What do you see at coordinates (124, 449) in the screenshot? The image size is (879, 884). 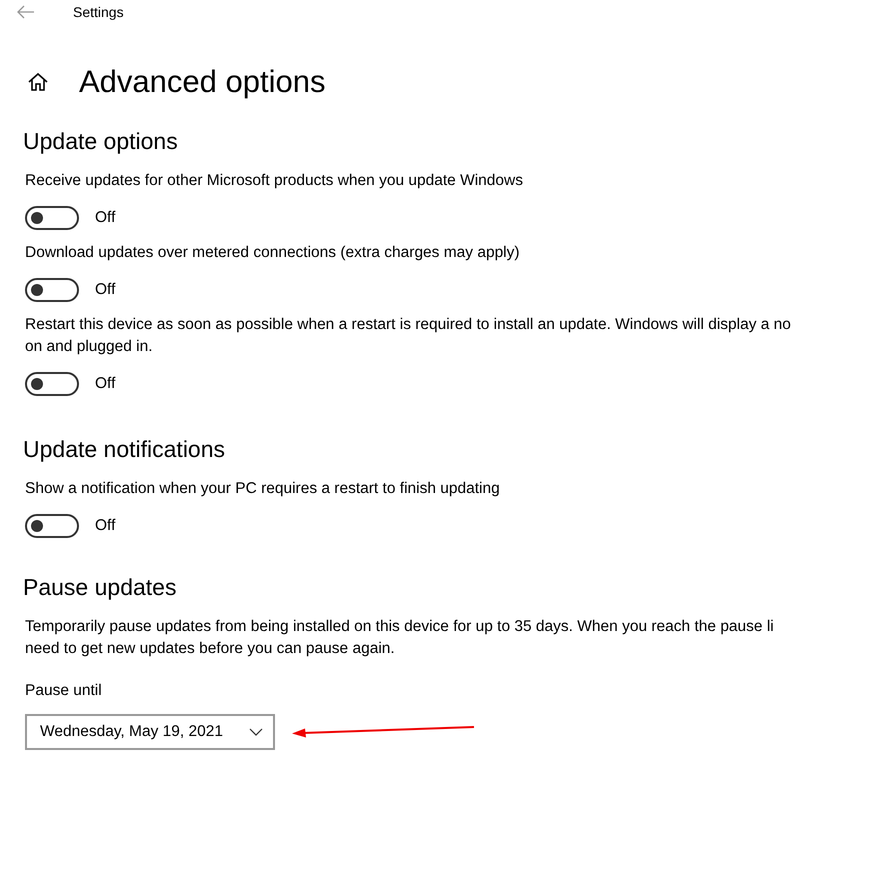 I see `section-heading: Update notifications` at bounding box center [124, 449].